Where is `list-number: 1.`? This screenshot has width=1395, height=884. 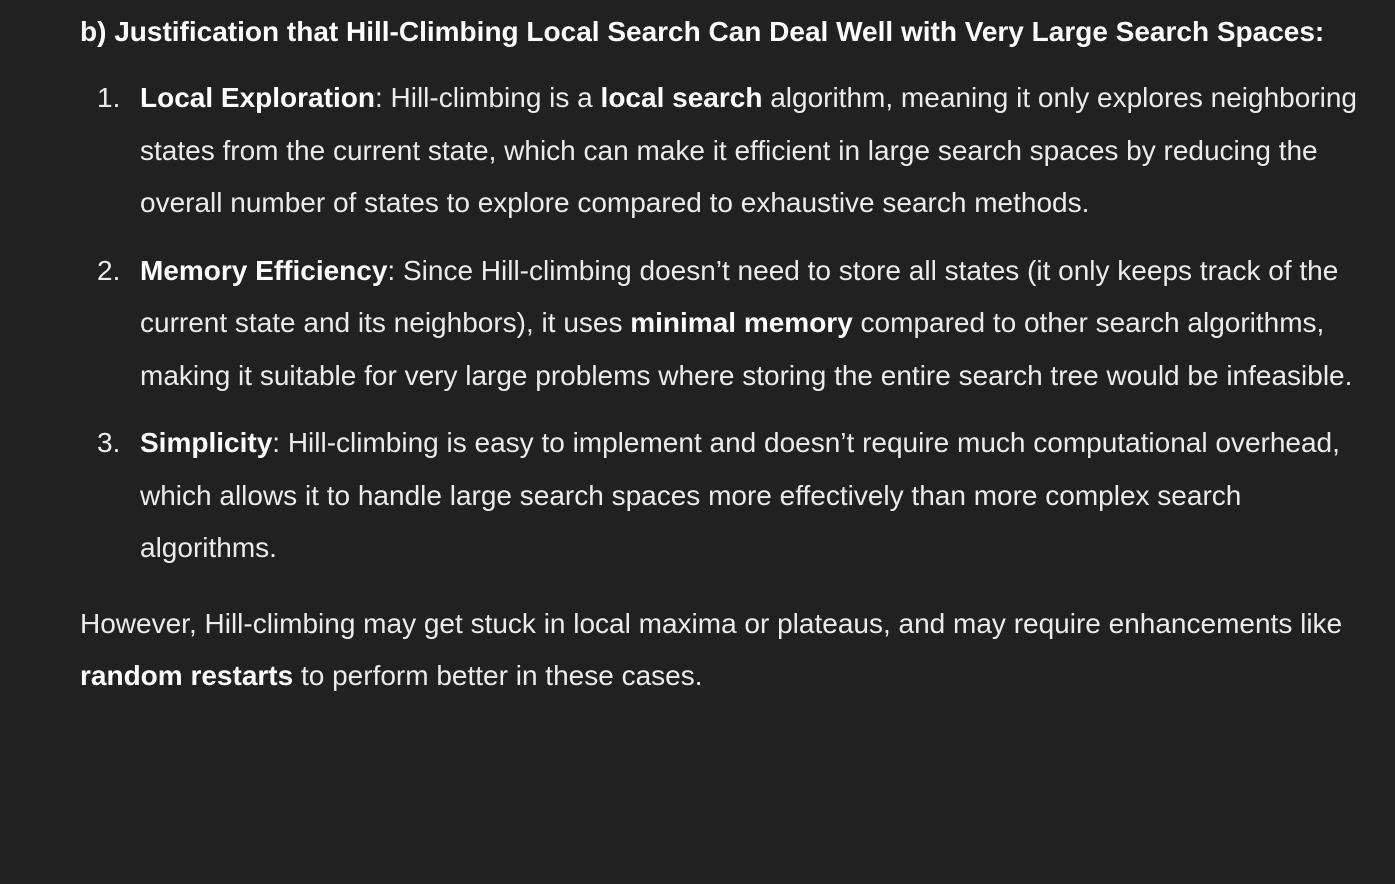
list-number: 1. is located at coordinates (109, 97).